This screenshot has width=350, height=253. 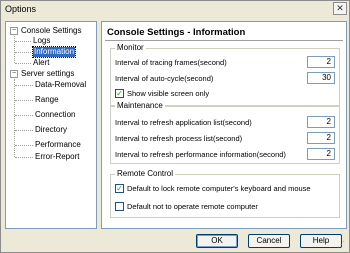 I want to click on title-bar: Options ✕, so click(x=175, y=9).